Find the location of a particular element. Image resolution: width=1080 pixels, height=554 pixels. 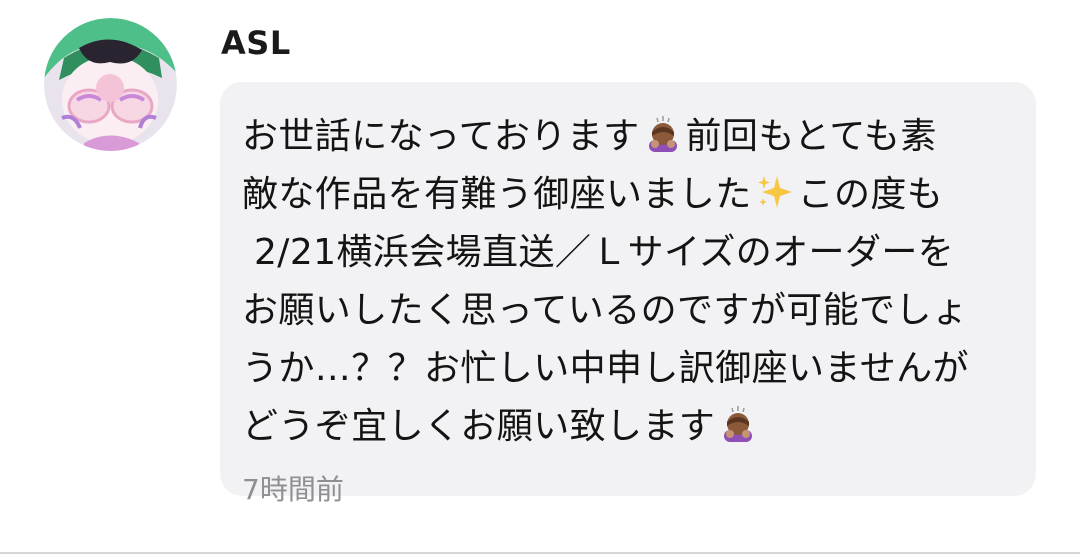

sender-avatar is located at coordinates (110, 84).